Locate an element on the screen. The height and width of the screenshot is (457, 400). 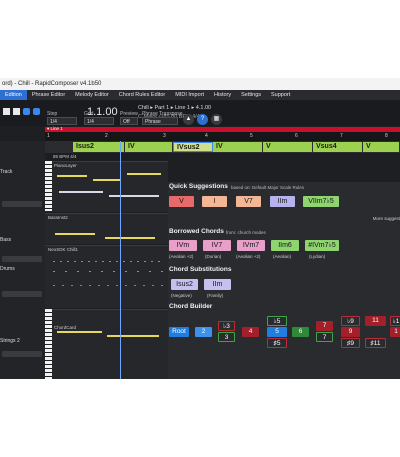
interval-3-button: 3 is located at coordinates (226, 337).